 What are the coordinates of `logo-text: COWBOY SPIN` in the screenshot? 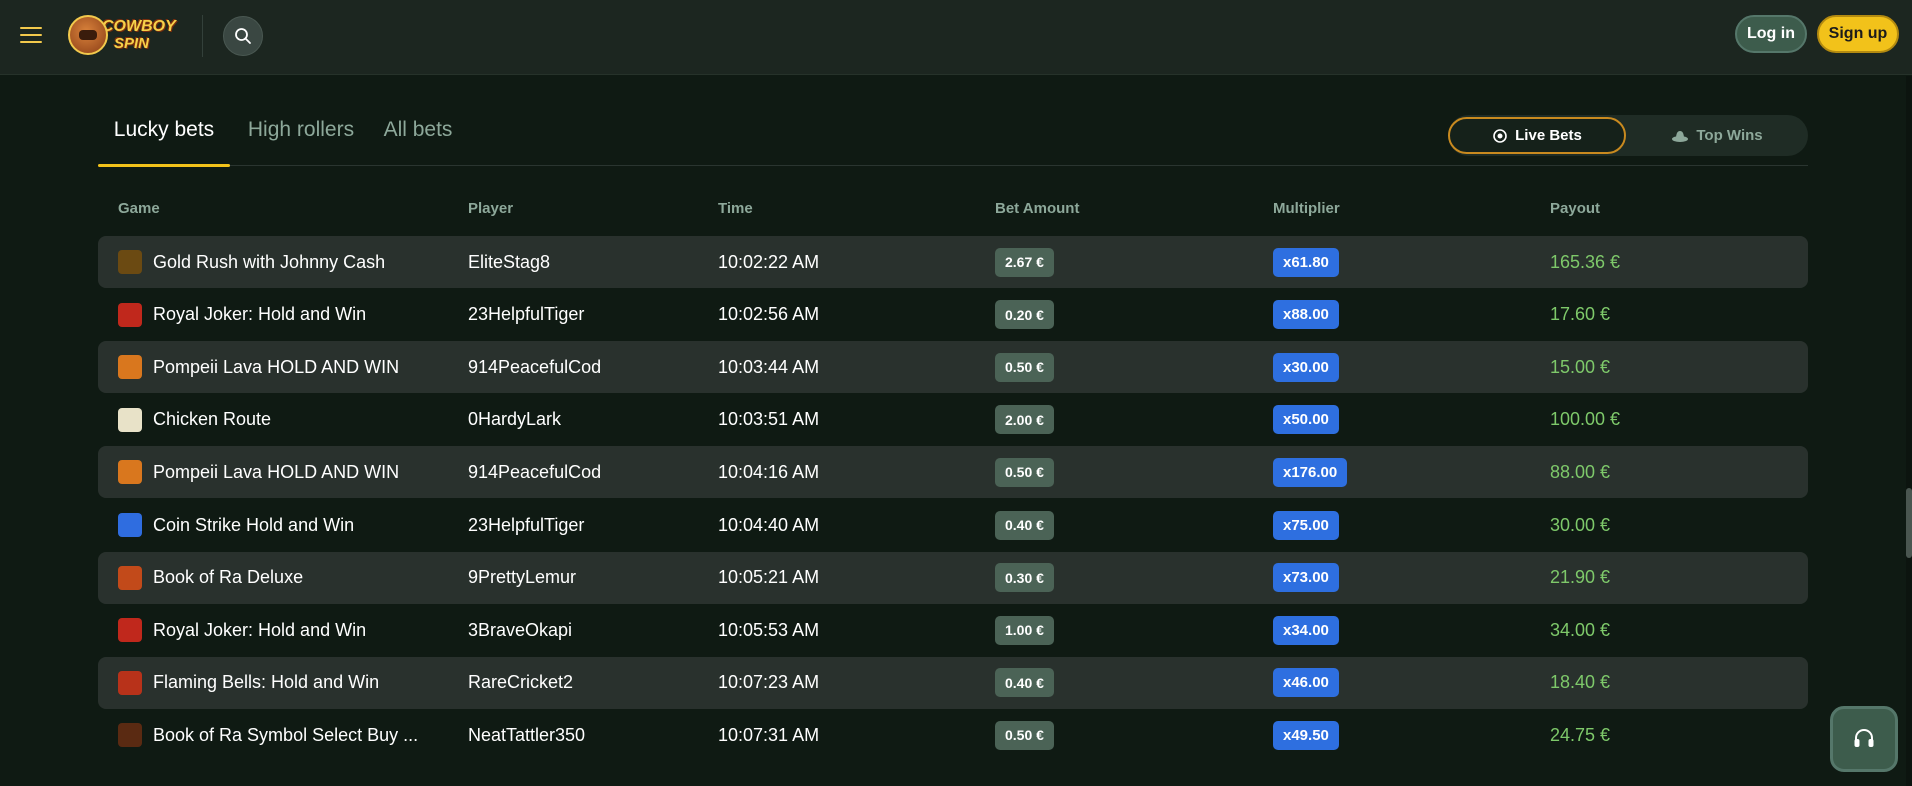 It's located at (139, 35).